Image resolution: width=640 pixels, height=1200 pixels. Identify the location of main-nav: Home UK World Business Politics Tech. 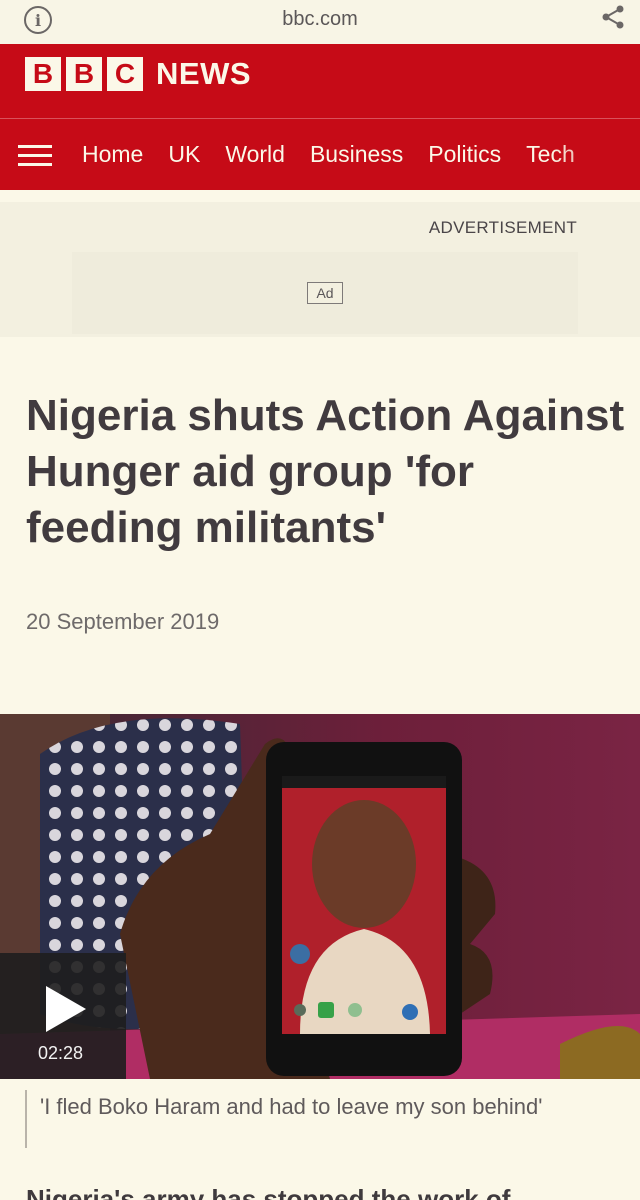
(320, 154).